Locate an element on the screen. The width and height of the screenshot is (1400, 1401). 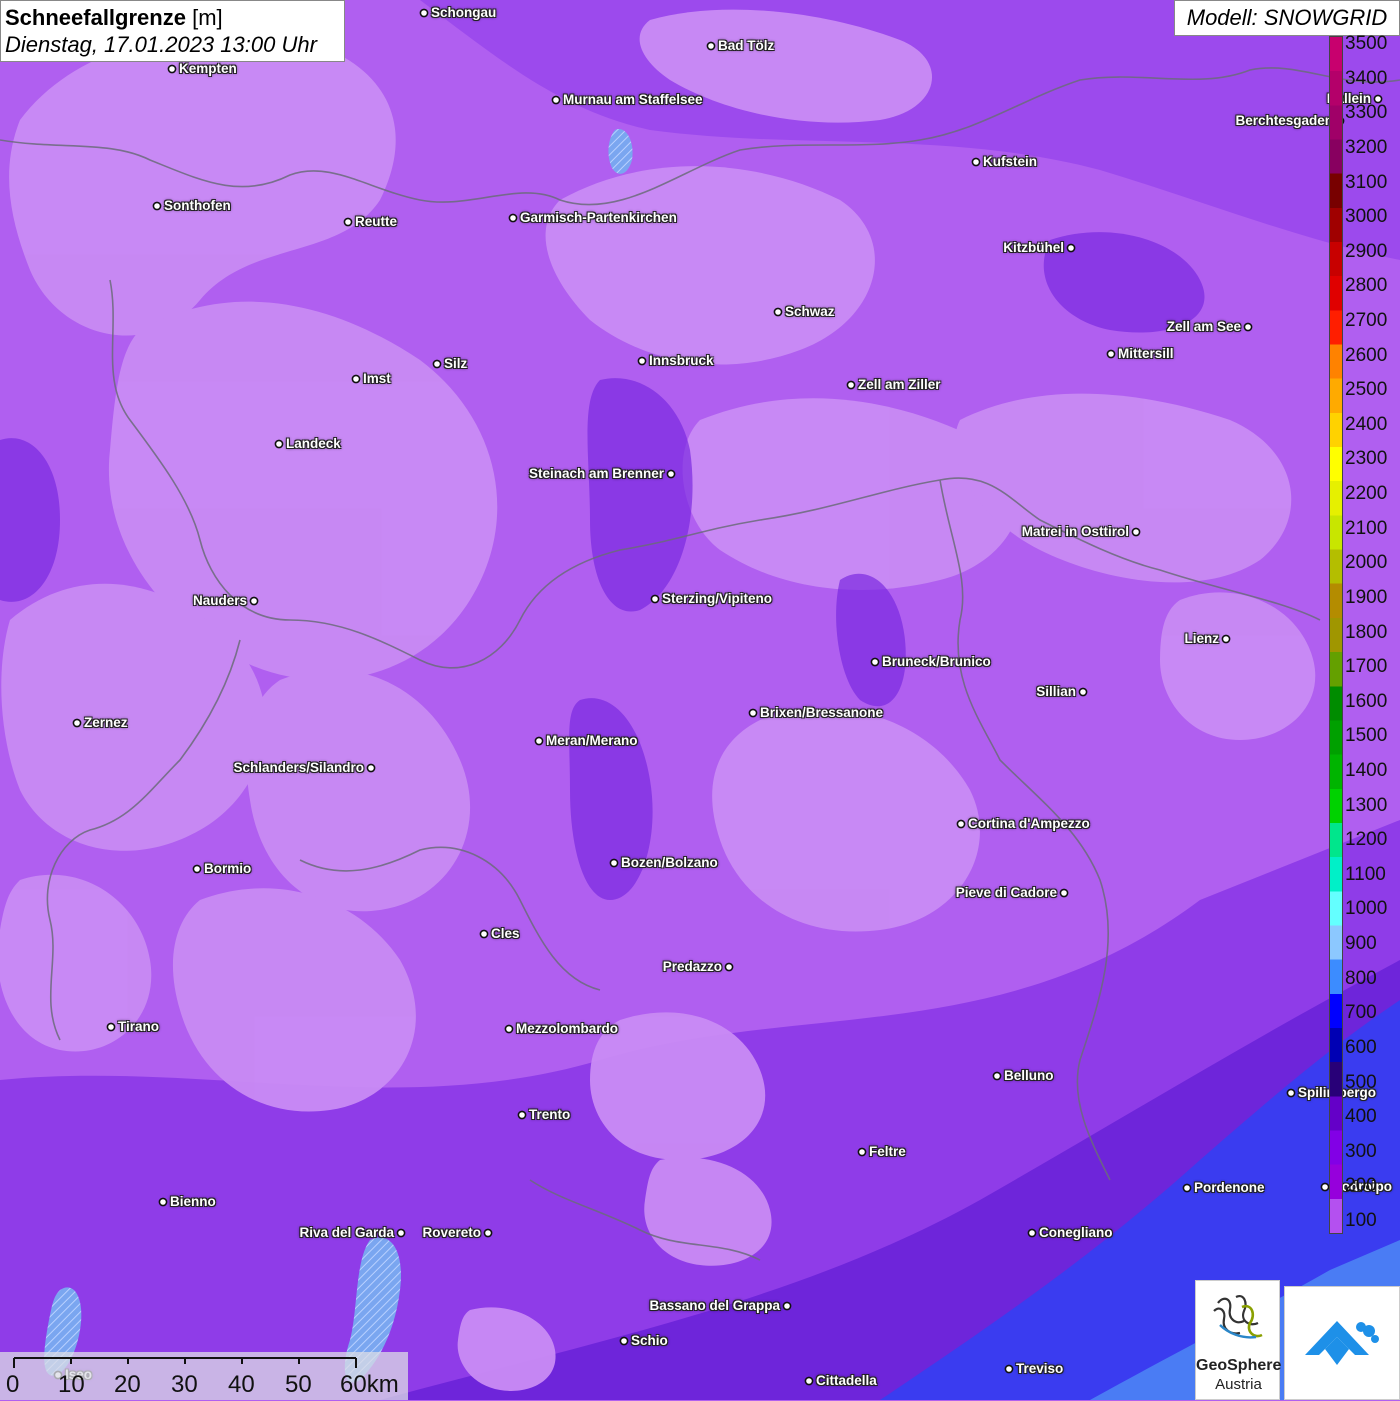
city-label: Bozen/Bolzano is located at coordinates (669, 863).